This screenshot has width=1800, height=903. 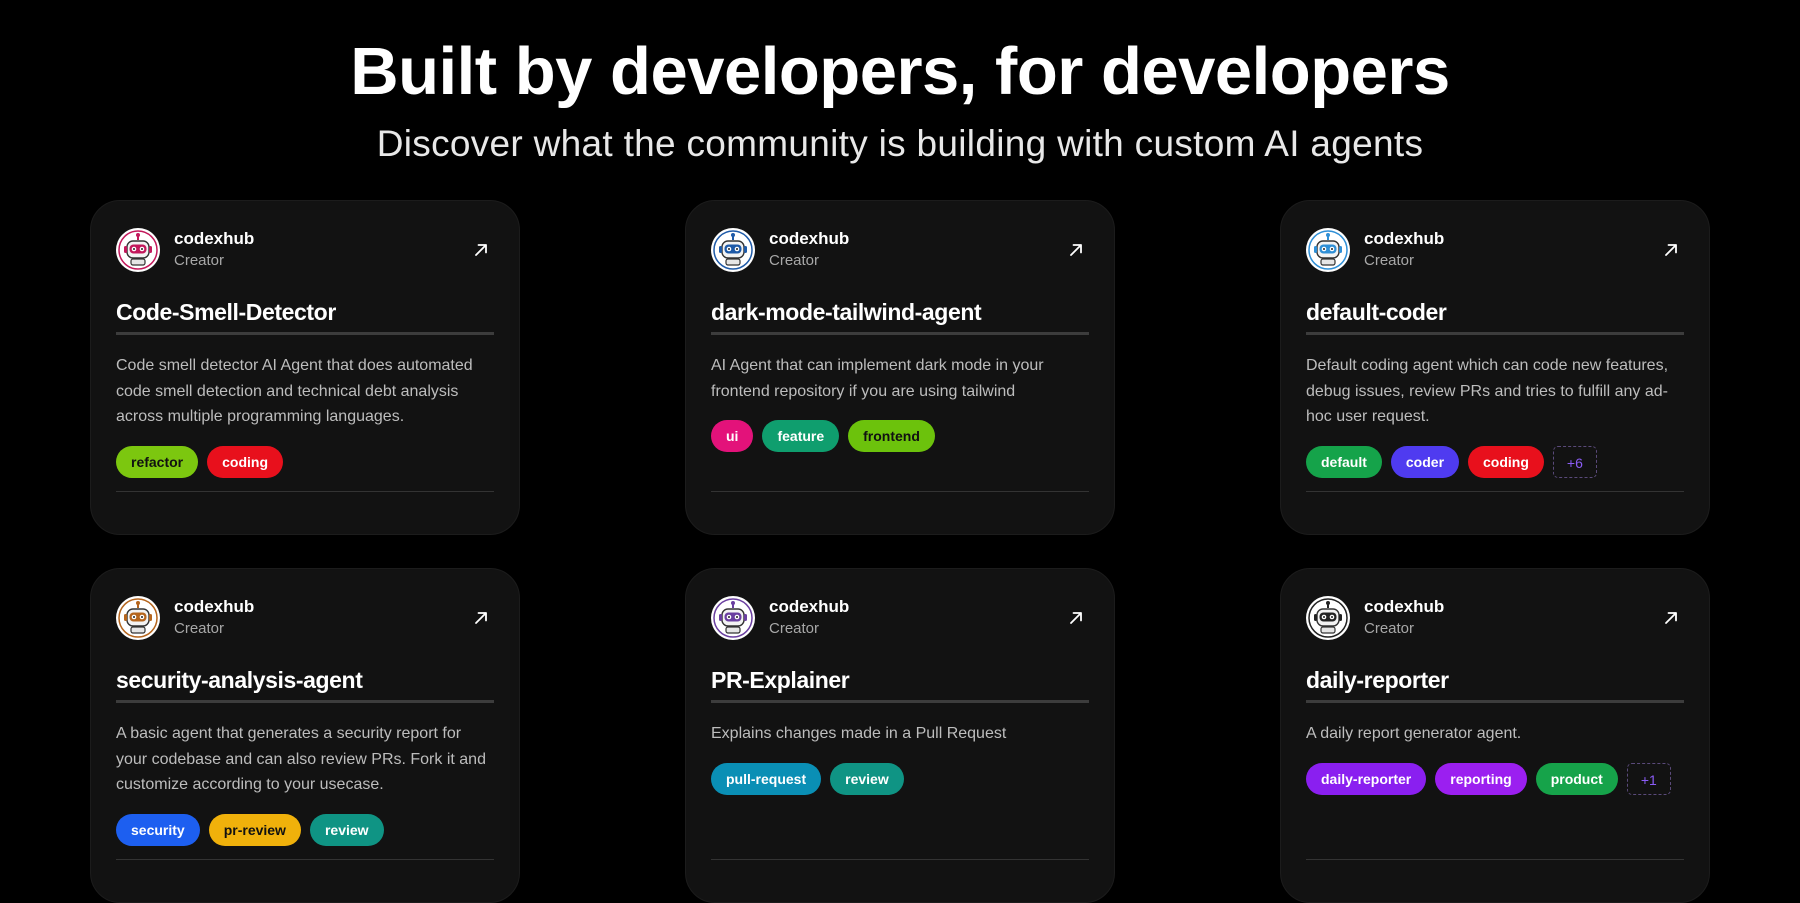 I want to click on more-tags-badge: +6, so click(x=1574, y=461).